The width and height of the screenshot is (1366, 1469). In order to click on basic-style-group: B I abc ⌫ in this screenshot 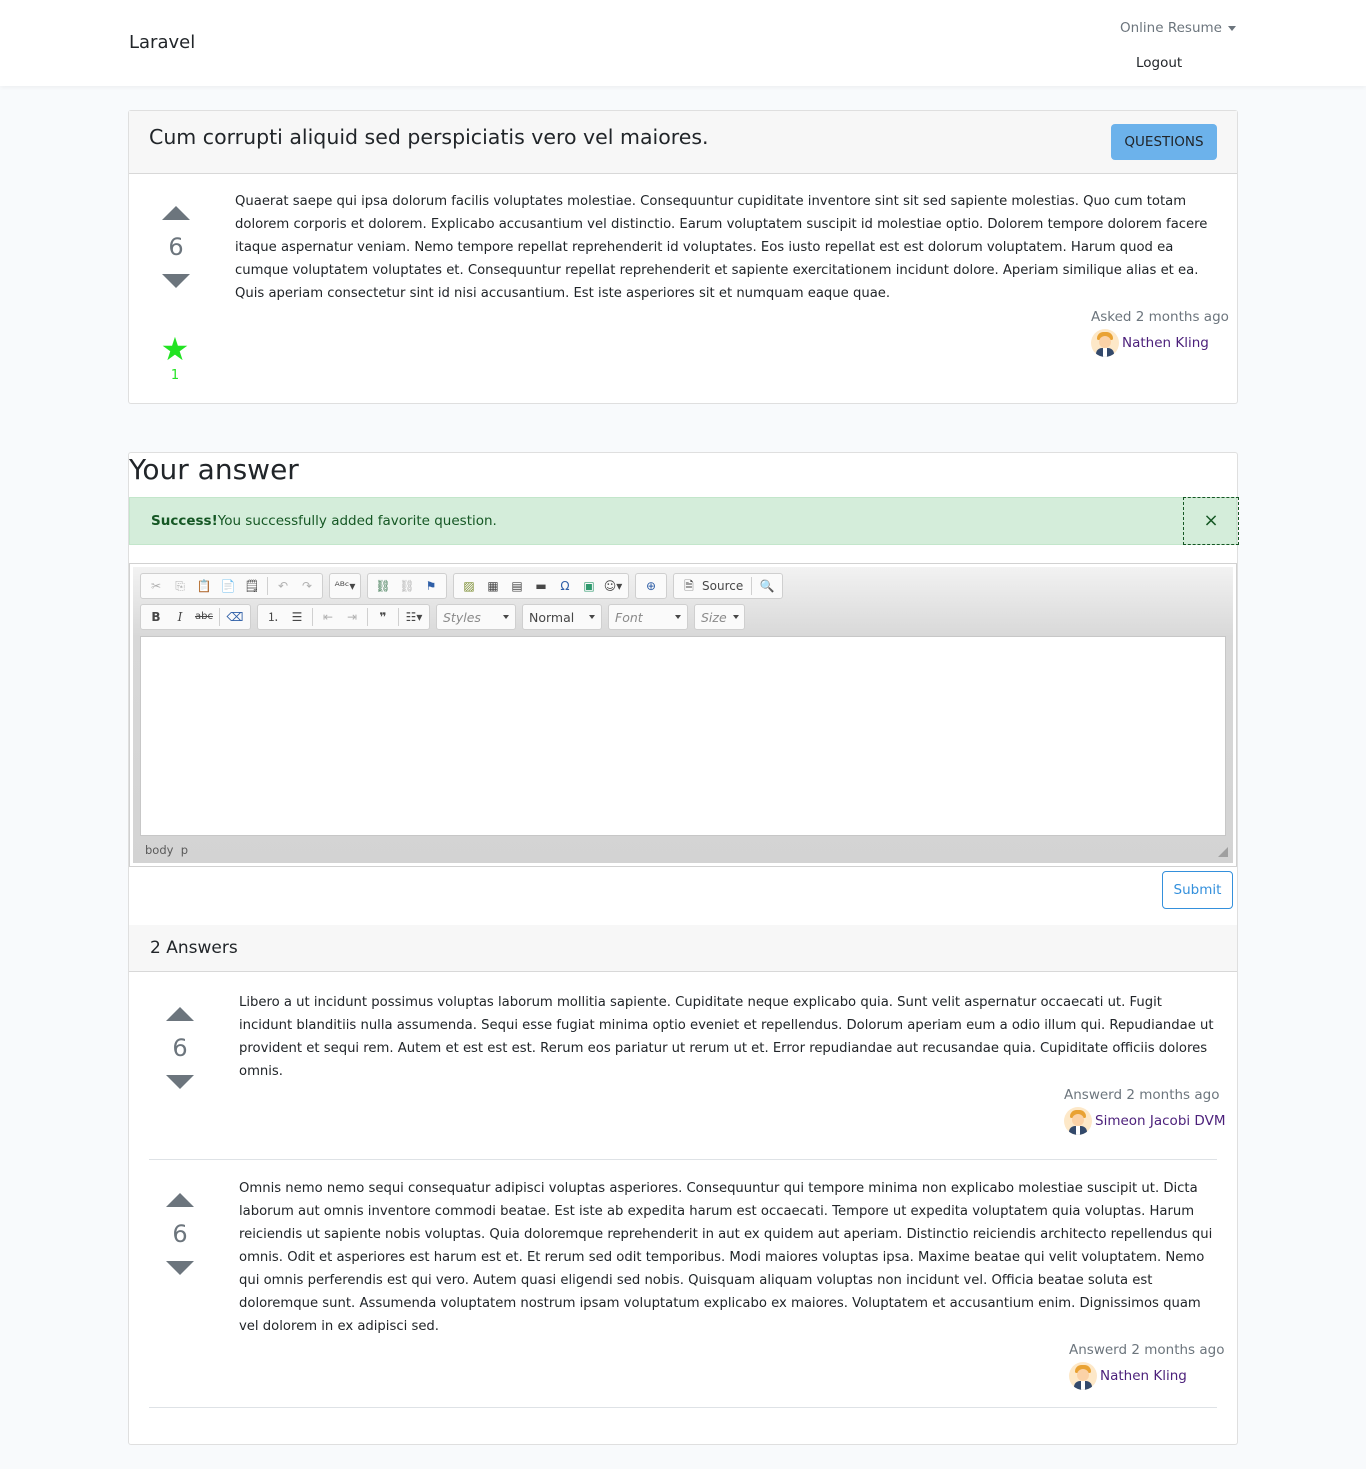, I will do `click(195, 617)`.